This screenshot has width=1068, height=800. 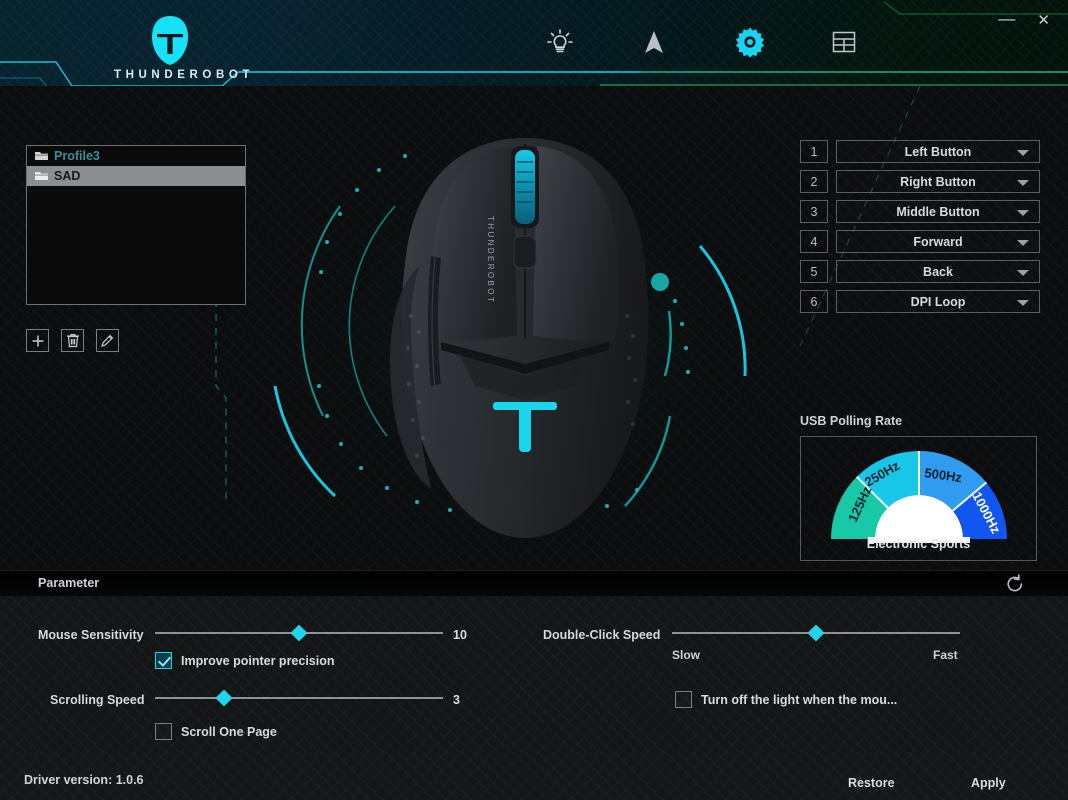 I want to click on nav-pointer-button, so click(x=654, y=42).